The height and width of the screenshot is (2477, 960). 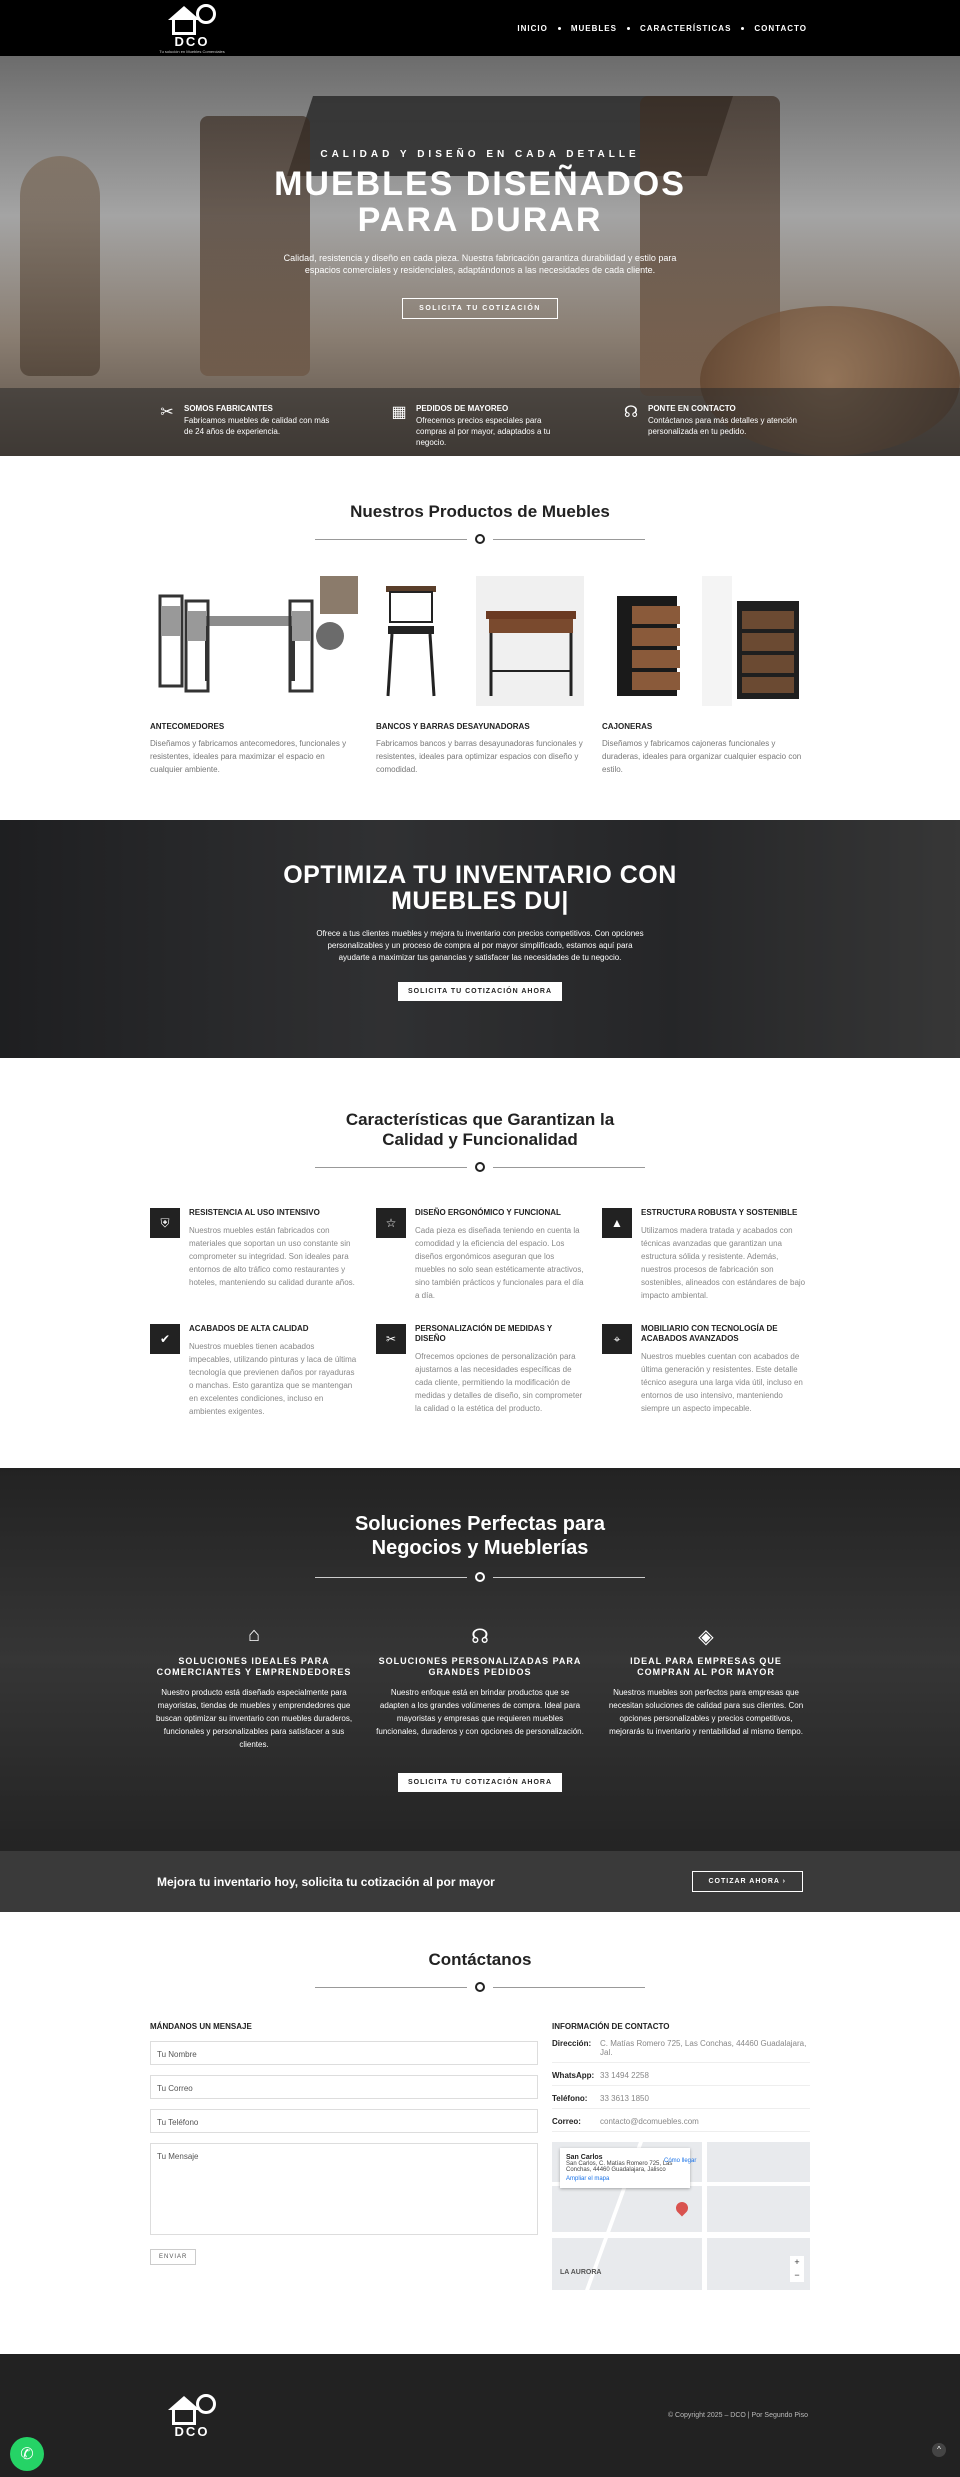 I want to click on nav-muebles: MUEBLES, so click(x=594, y=28).